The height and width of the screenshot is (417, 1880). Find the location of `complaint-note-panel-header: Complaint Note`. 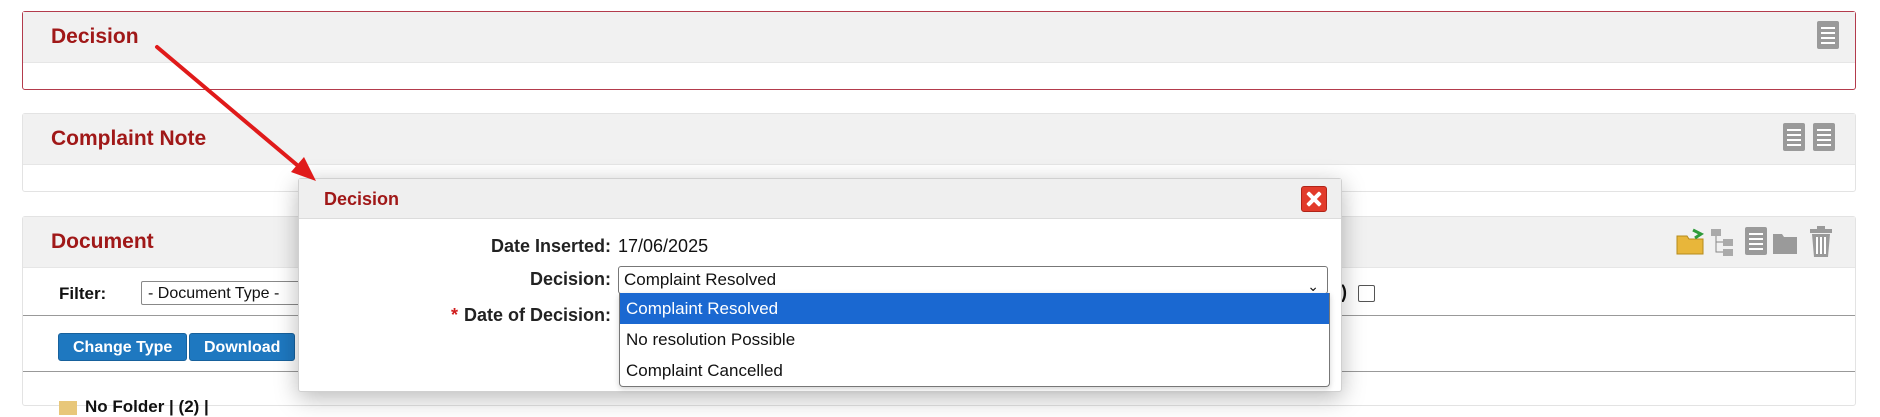

complaint-note-panel-header: Complaint Note is located at coordinates (939, 139).